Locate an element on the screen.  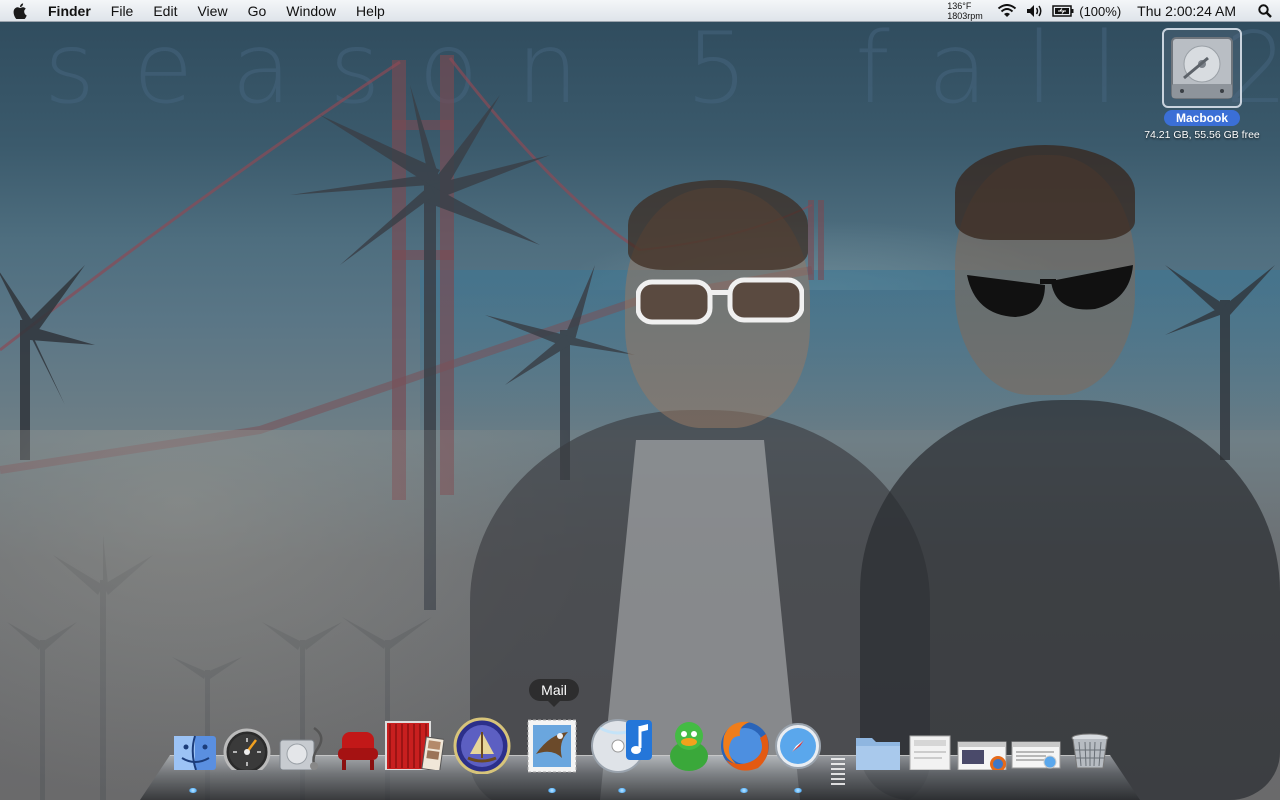
temperature-monitor: 136°F 1803rpm is located at coordinates (969, 11).